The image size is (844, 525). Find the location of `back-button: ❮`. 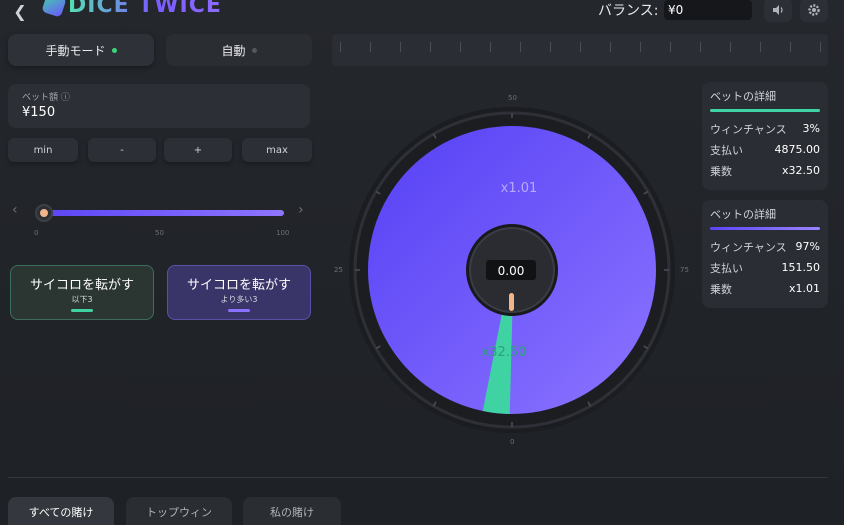

back-button: ❮ is located at coordinates (20, 12).